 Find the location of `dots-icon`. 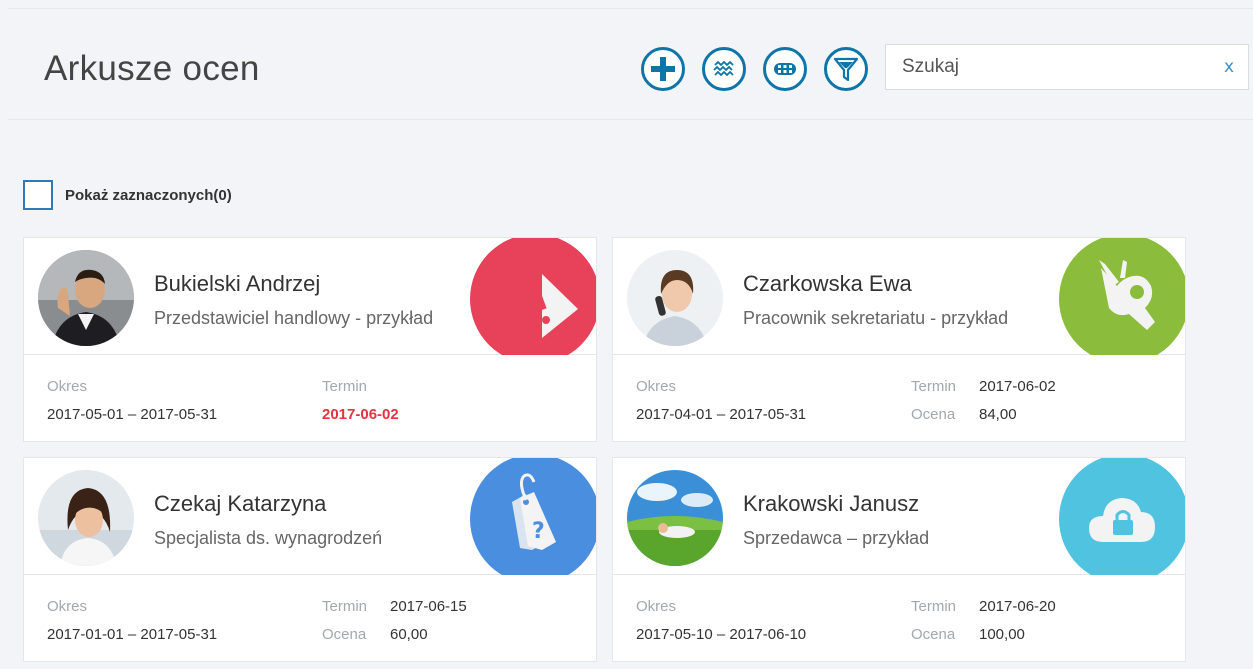

dots-icon is located at coordinates (785, 69).